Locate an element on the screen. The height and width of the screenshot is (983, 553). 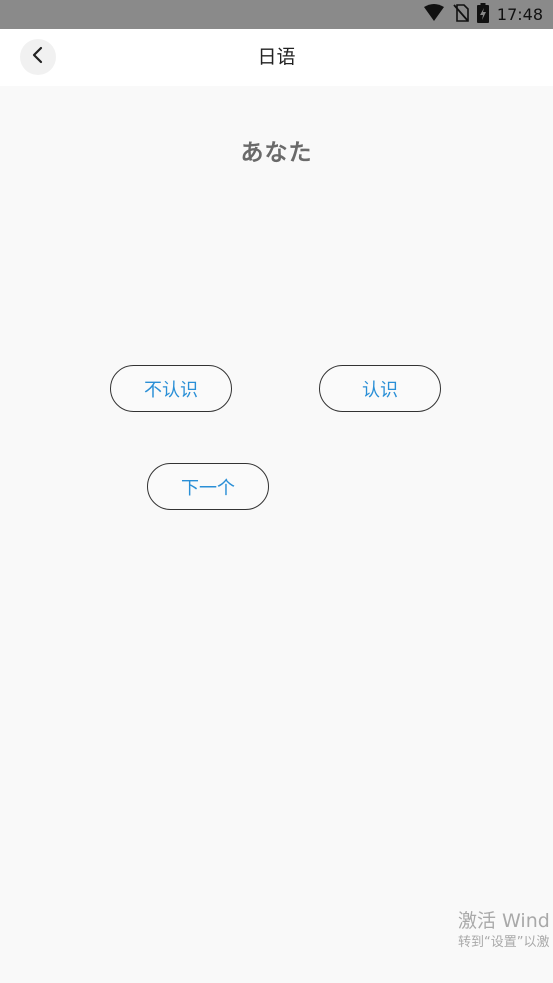
status-bar: 17:48 is located at coordinates (276, 14).